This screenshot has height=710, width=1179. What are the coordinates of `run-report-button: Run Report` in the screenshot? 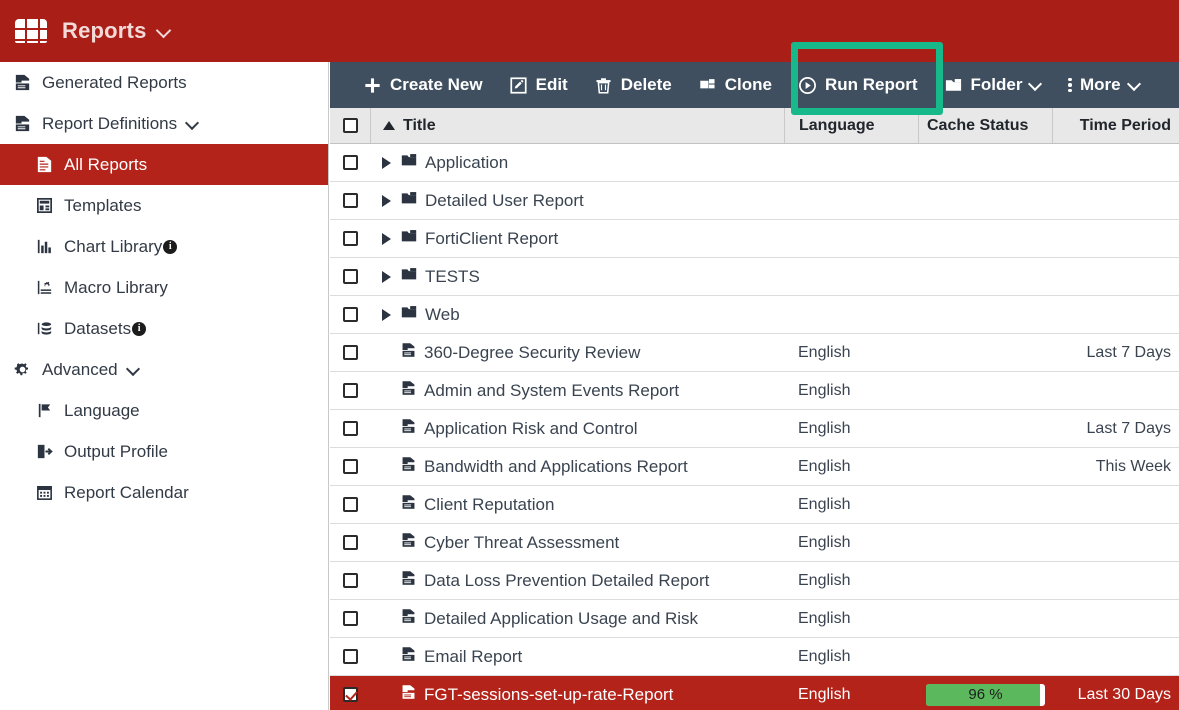 It's located at (858, 85).